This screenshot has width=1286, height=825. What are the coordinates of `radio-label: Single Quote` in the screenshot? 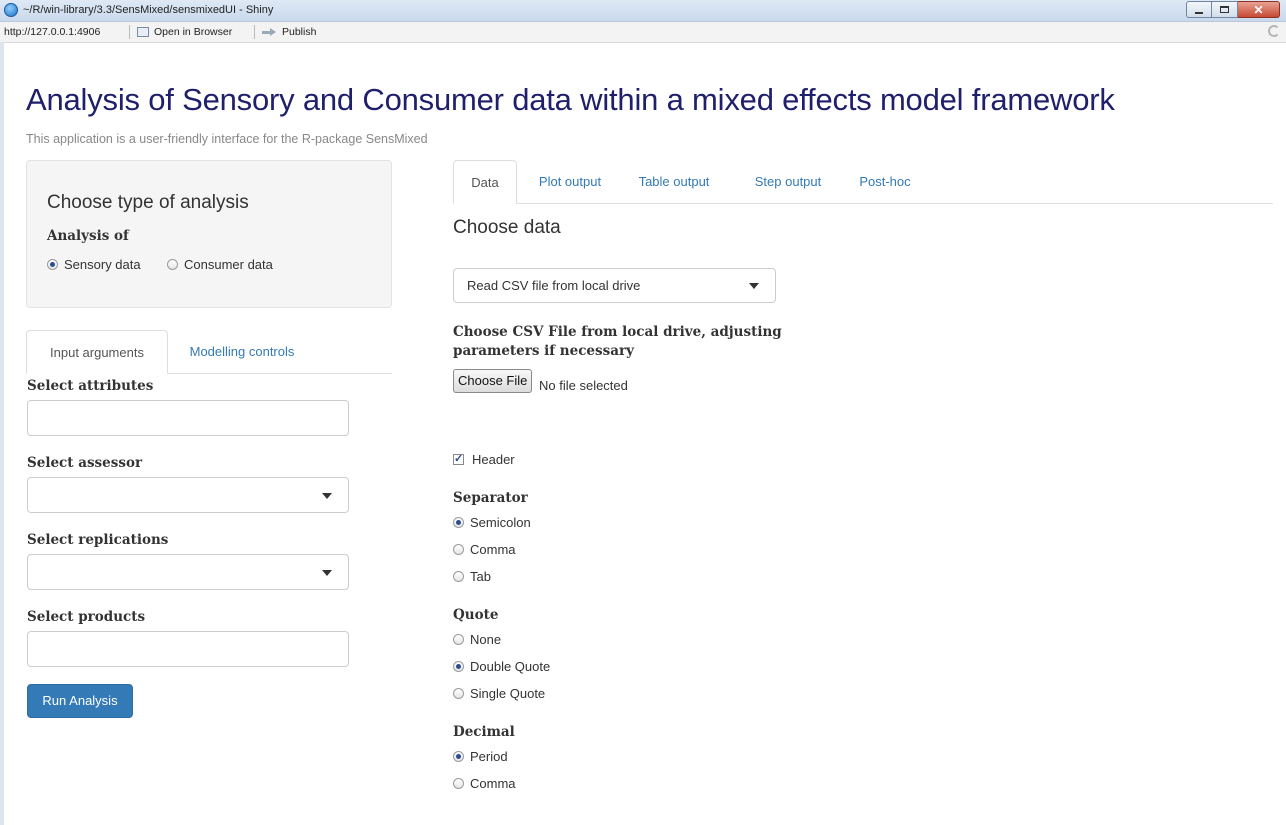 It's located at (508, 693).